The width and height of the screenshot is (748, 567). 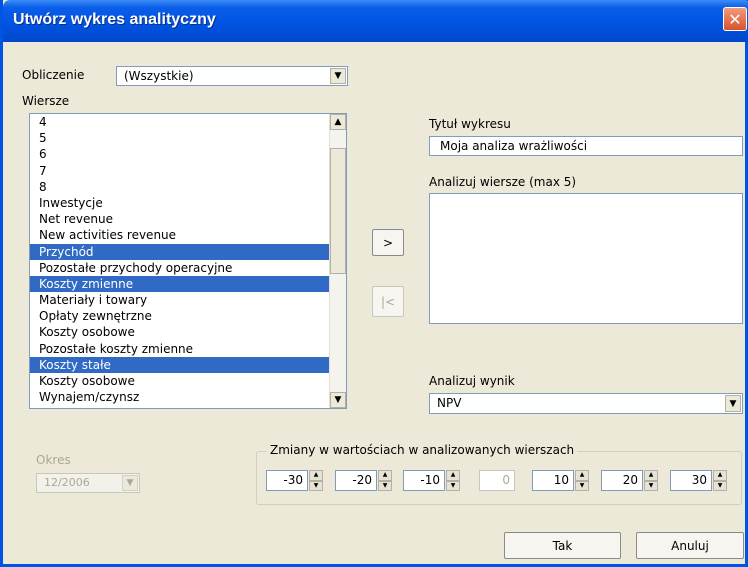 I want to click on close-icon: ✕, so click(x=735, y=19).